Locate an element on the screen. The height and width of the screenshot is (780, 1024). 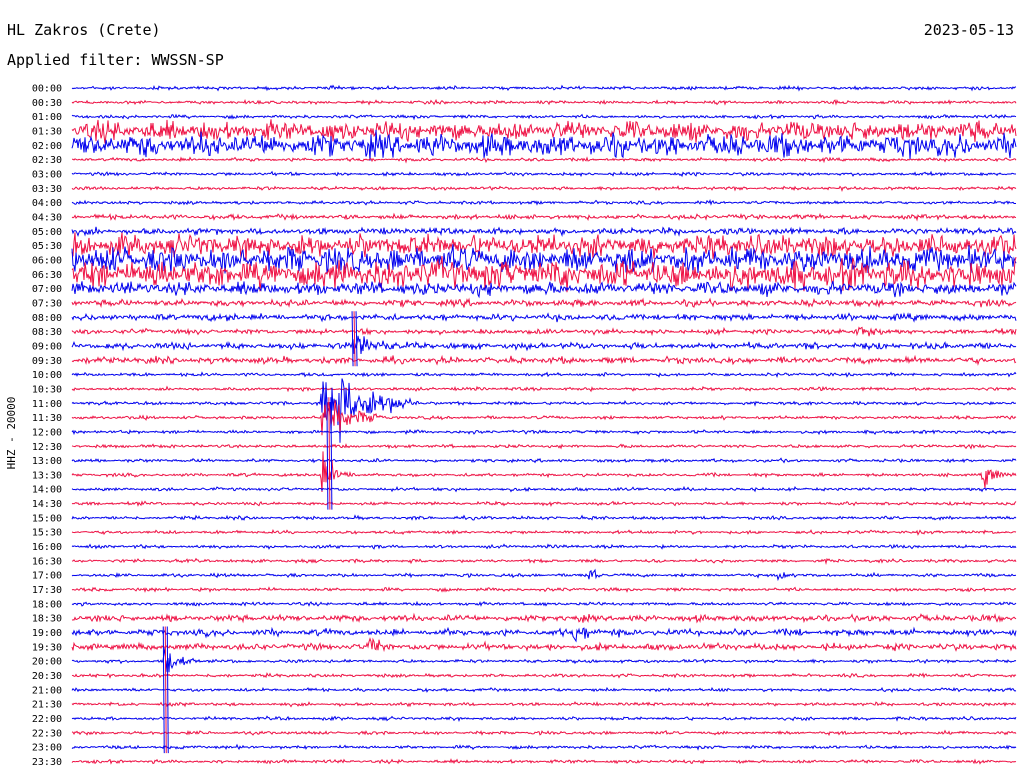
row-time-label: 22:30 is located at coordinates (47, 733).